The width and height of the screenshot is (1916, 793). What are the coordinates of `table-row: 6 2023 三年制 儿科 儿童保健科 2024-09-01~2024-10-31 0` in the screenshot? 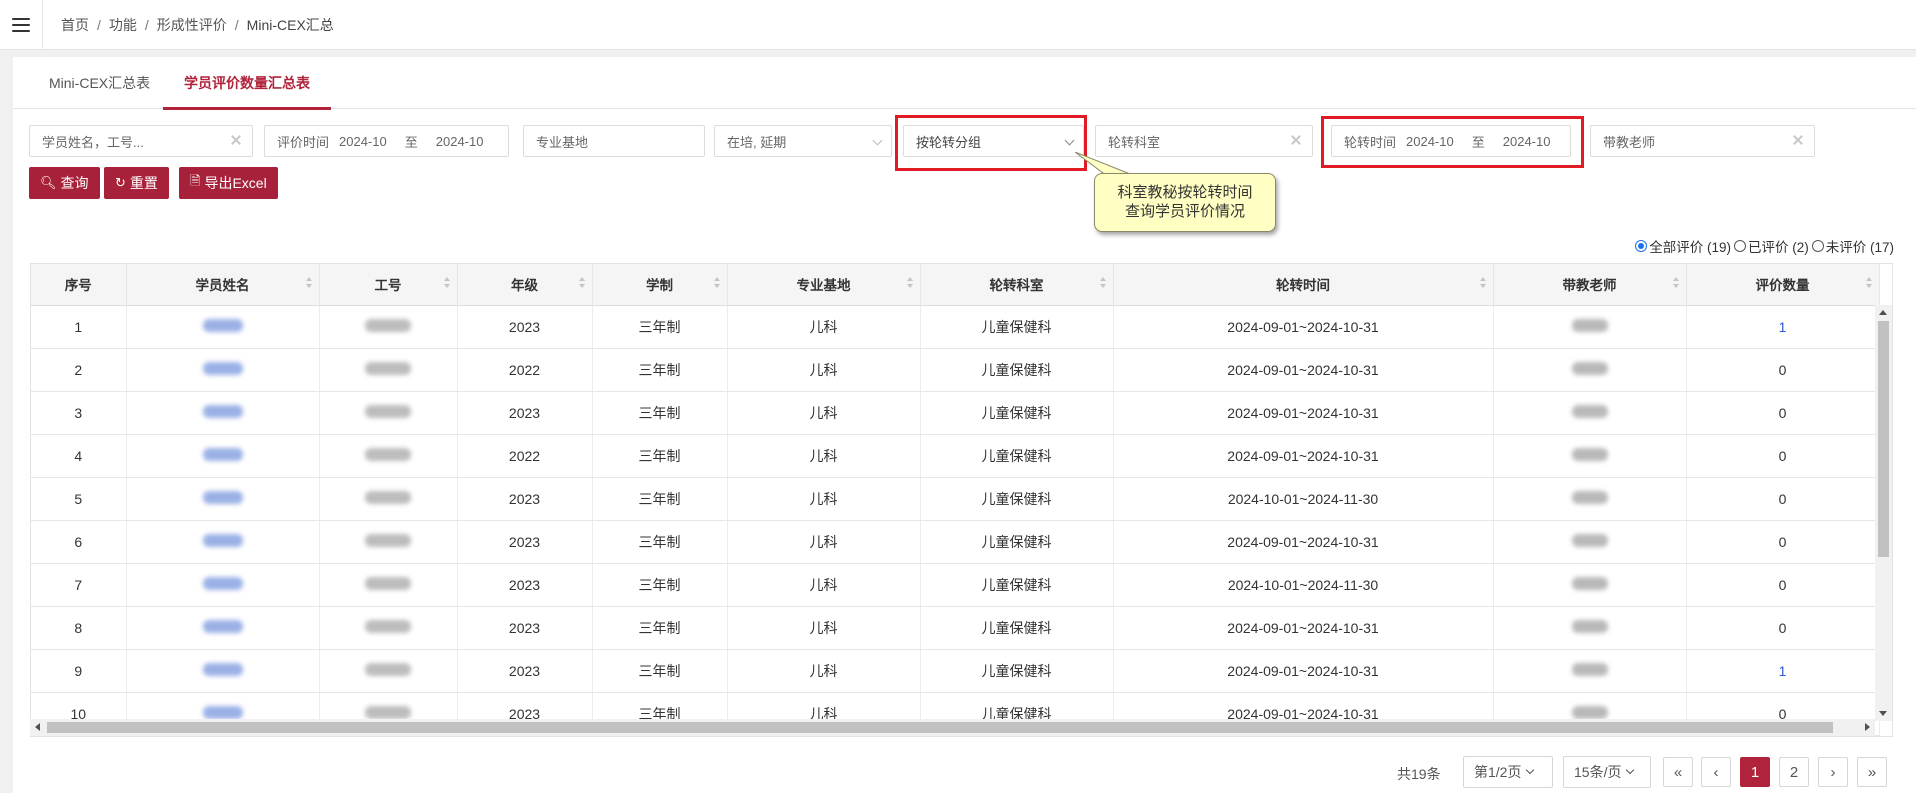 It's located at (955, 542).